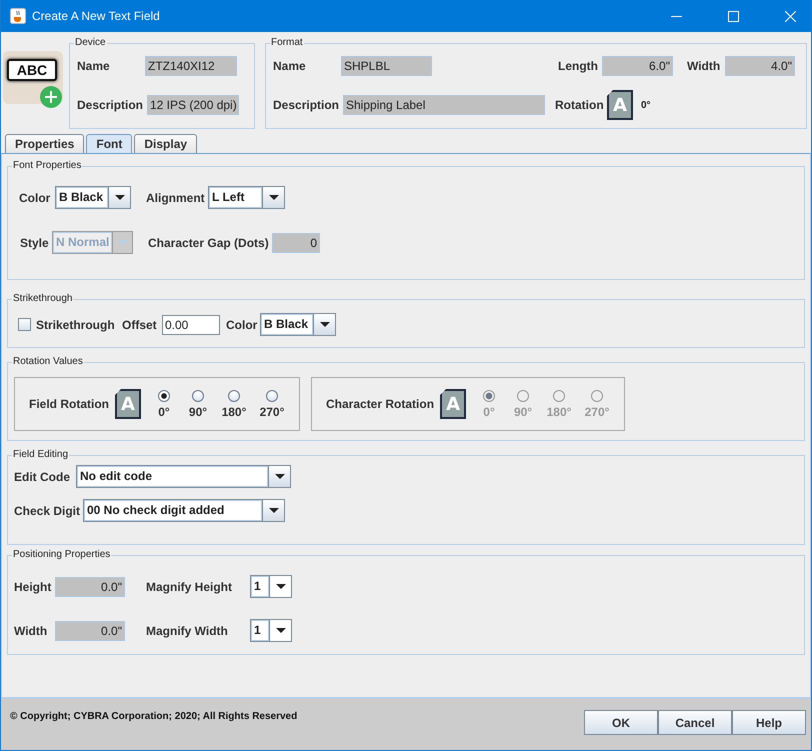 The width and height of the screenshot is (812, 751). Describe the element at coordinates (96, 16) in the screenshot. I see `window-title: Create A New Text Field` at that location.